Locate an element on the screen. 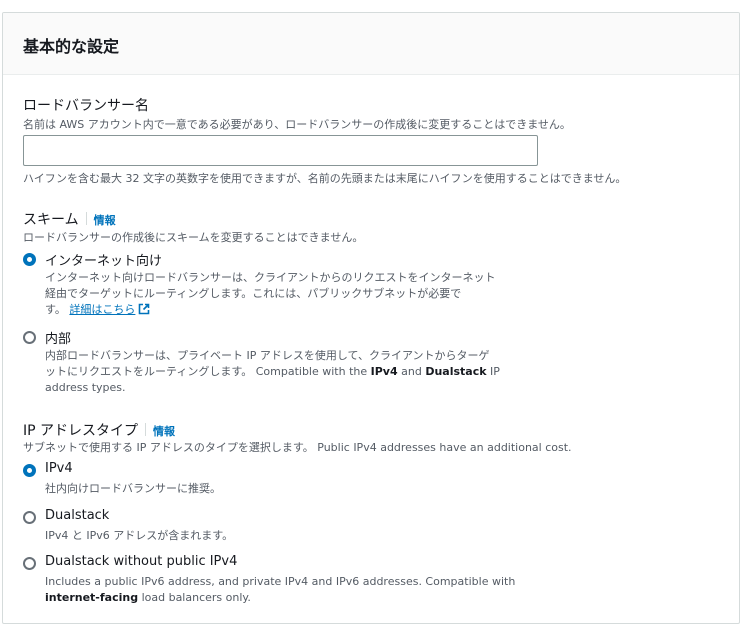 This screenshot has width=741, height=629. desc-line: 経由でターゲットにルーティングします。これには、パブリックサブネットが必要で is located at coordinates (253, 293).